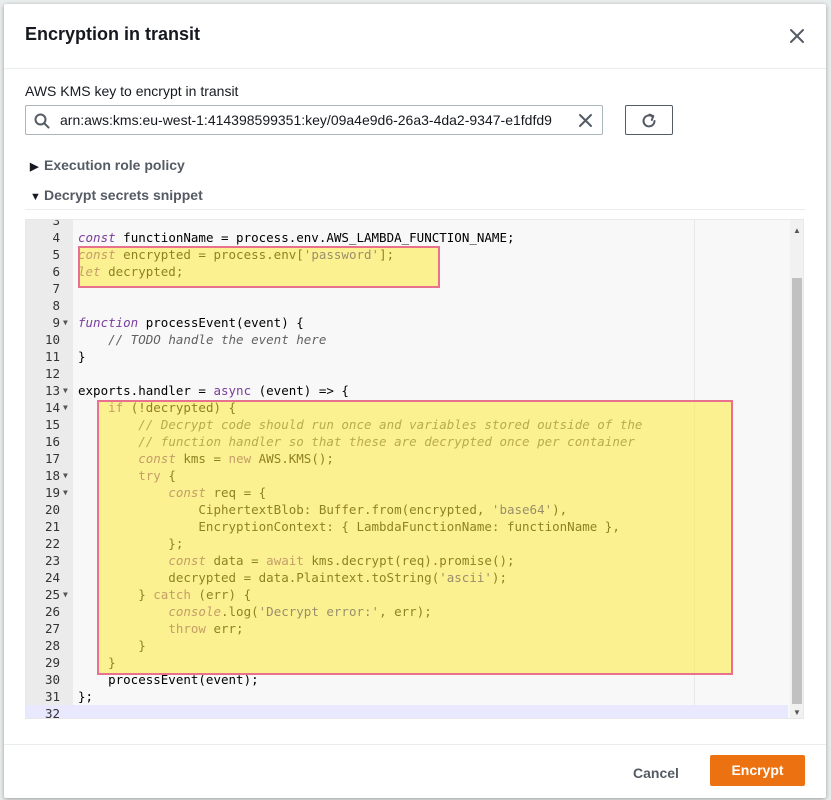  Describe the element at coordinates (407, 475) in the screenshot. I see `code-line: 18 ▼ try {` at that location.